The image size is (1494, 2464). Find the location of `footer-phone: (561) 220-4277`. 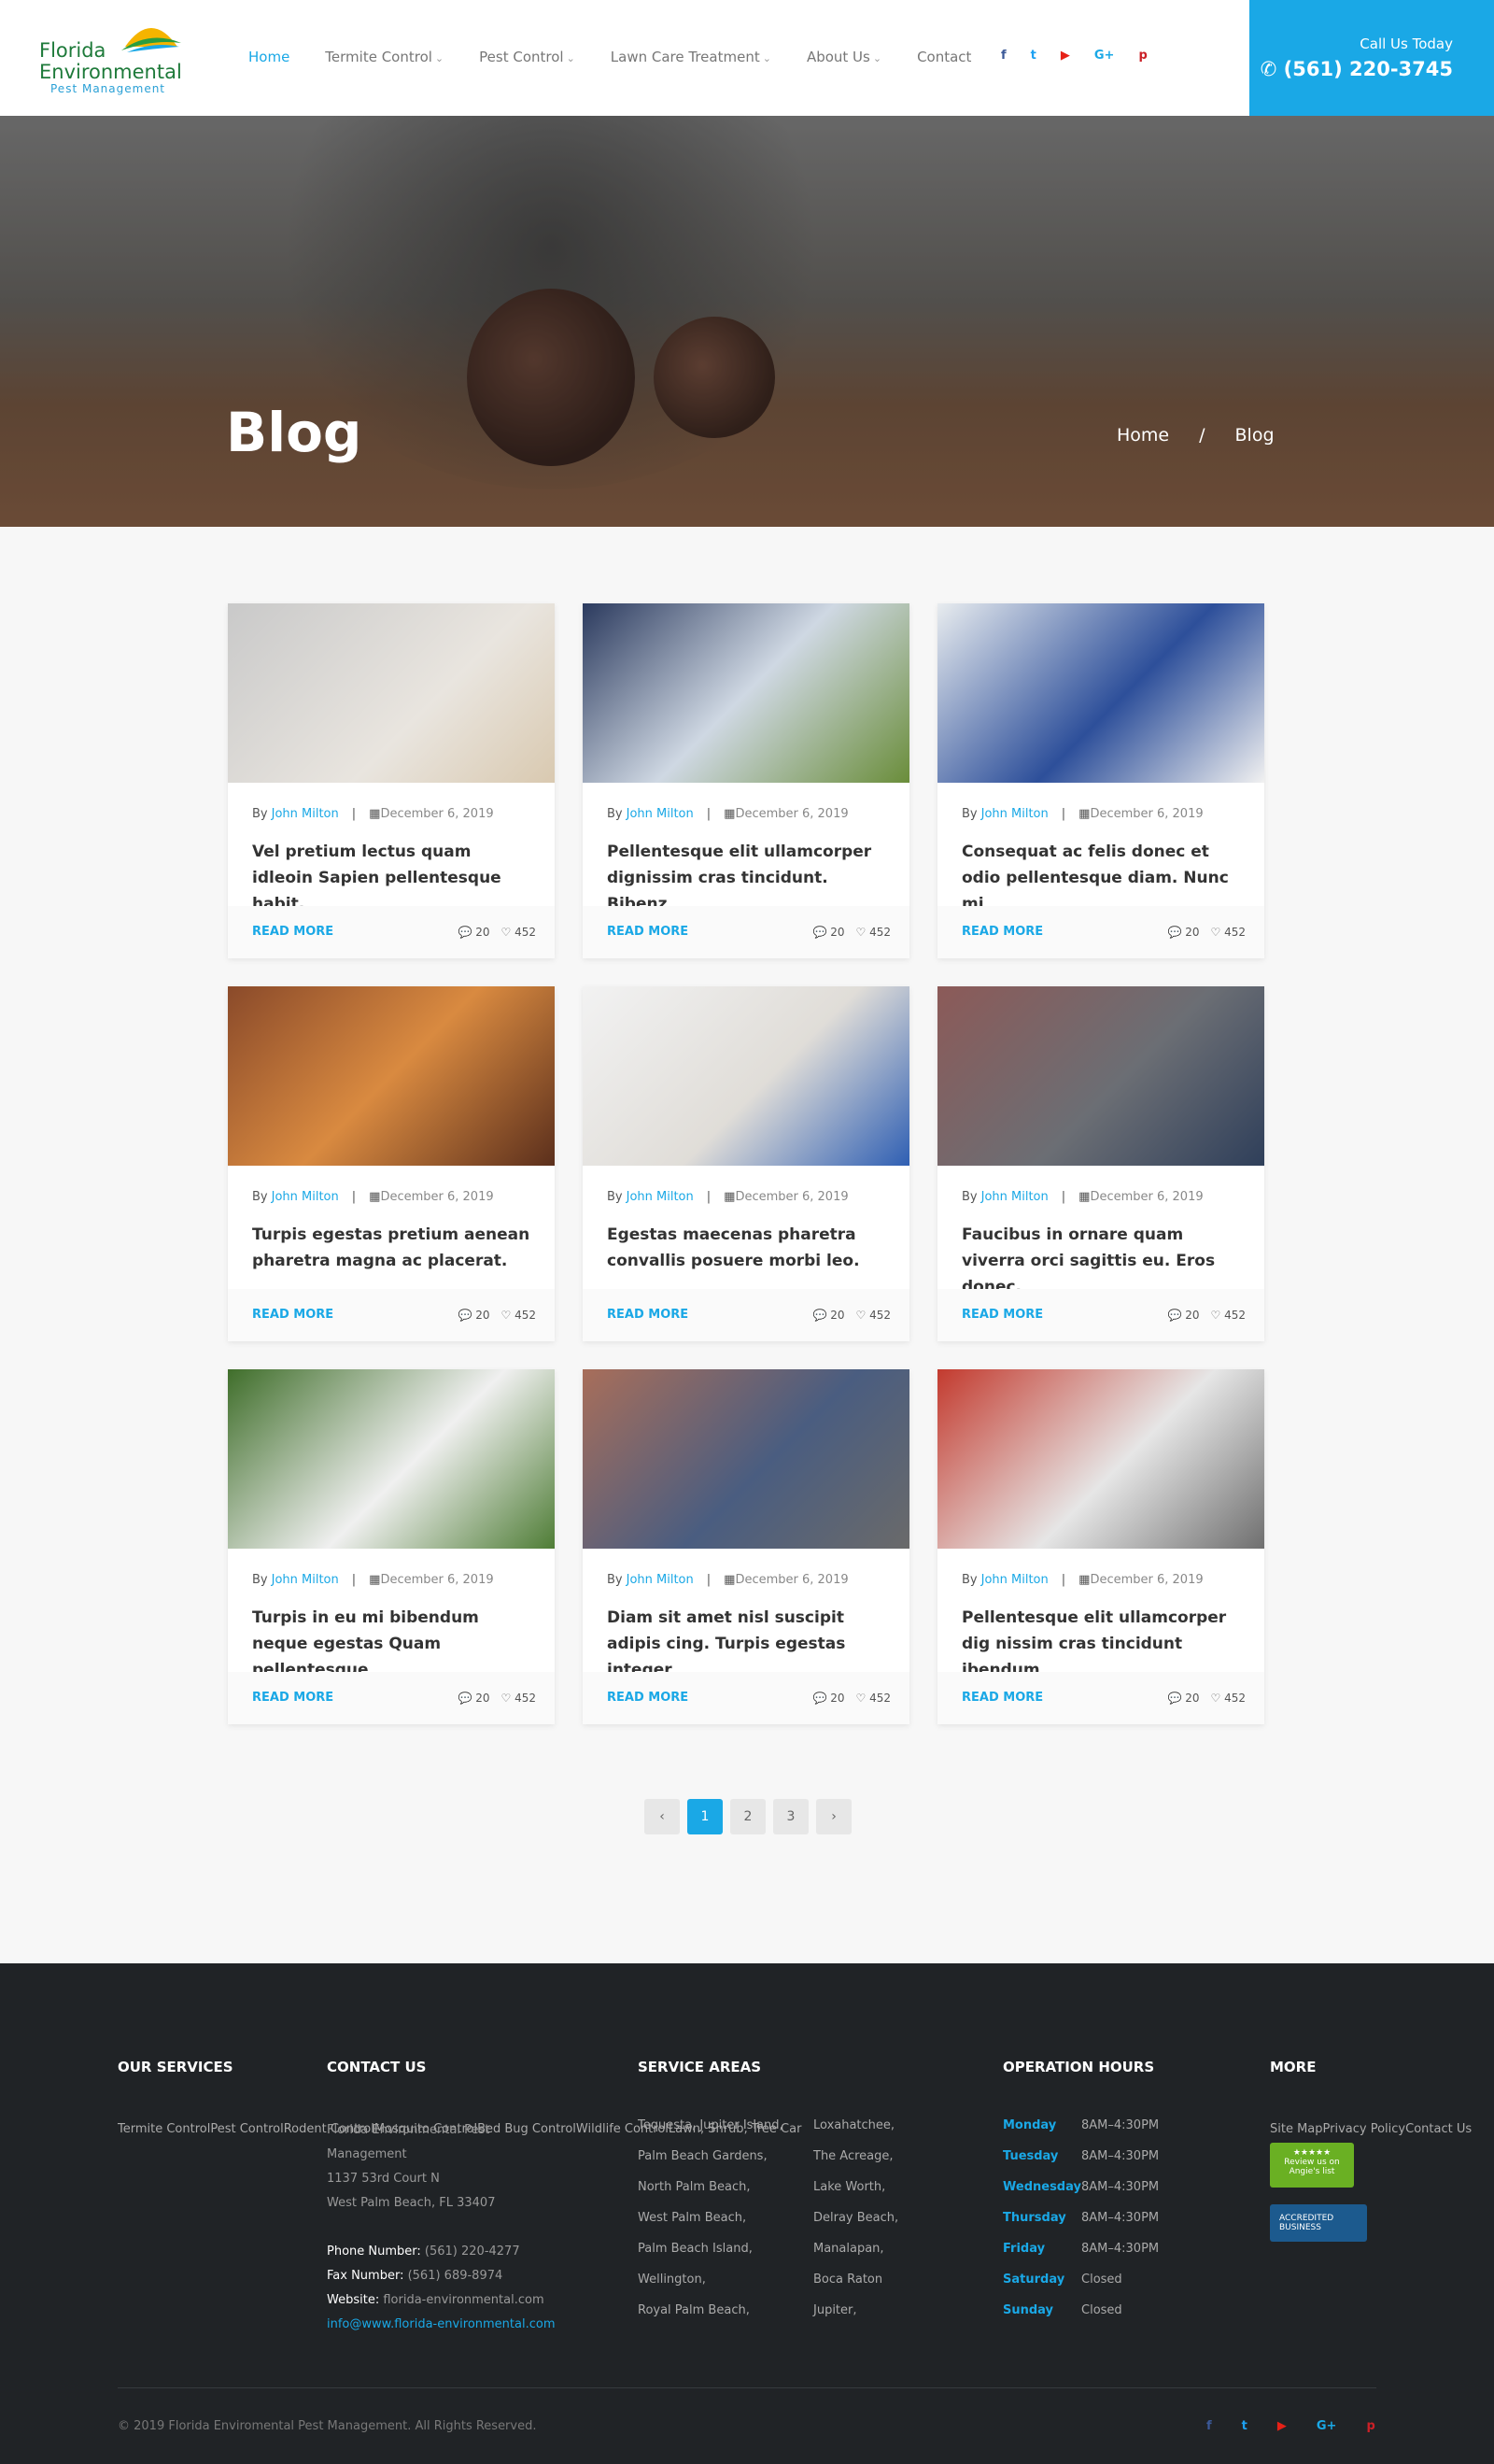

footer-phone: (561) 220-4277 is located at coordinates (472, 2252).